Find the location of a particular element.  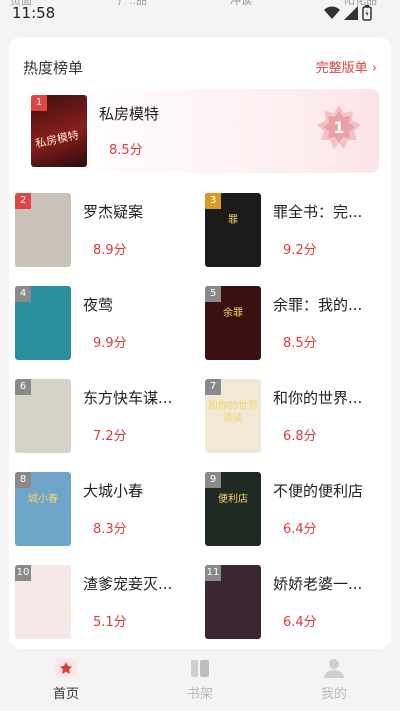

book-cover: 1 私房模特 is located at coordinates (59, 131).